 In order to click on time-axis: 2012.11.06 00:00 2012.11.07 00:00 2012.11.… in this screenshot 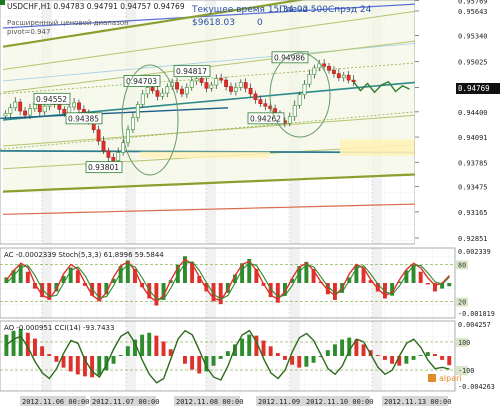, I will do `click(227, 401)`.